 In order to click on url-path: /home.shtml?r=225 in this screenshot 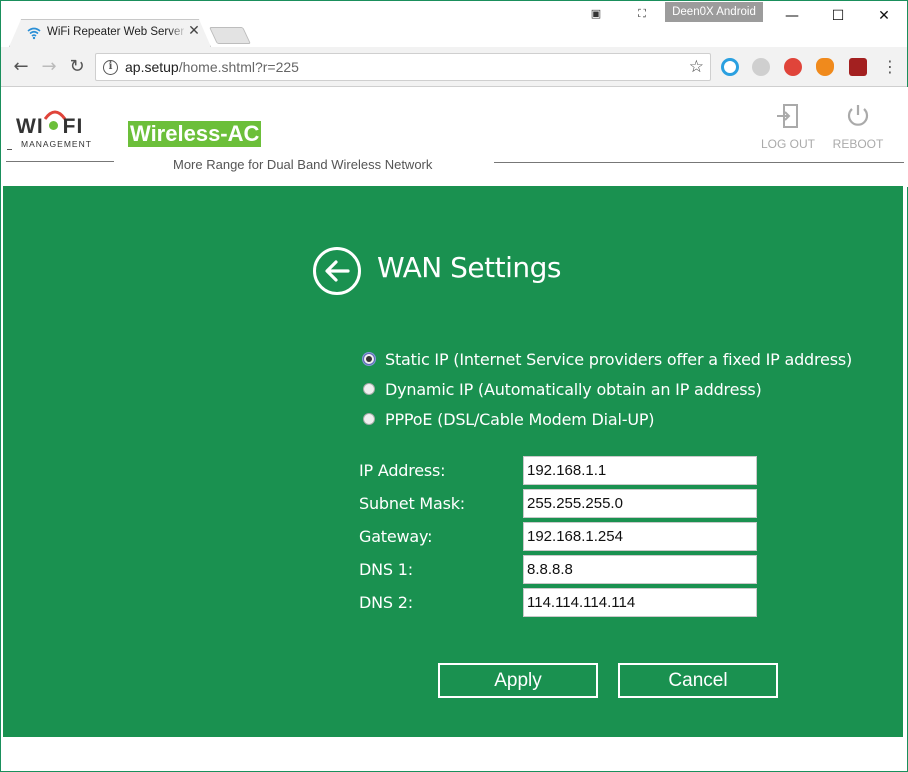, I will do `click(238, 67)`.